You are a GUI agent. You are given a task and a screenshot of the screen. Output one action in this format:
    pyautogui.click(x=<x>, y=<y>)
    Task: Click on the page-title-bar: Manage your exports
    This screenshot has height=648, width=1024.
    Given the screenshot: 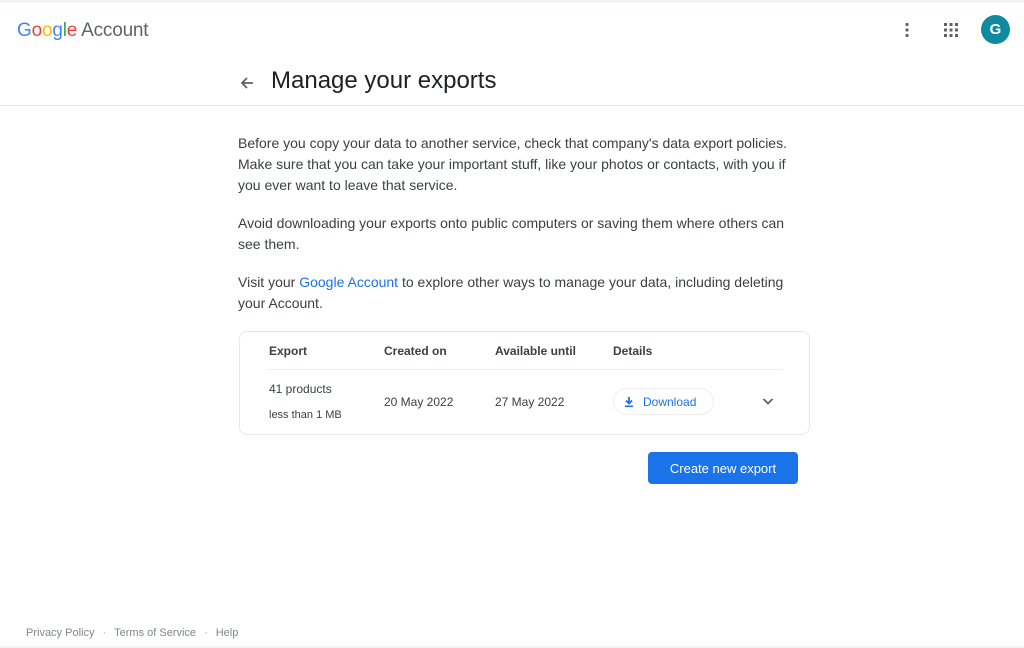 What is the action you would take?
    pyautogui.click(x=512, y=83)
    